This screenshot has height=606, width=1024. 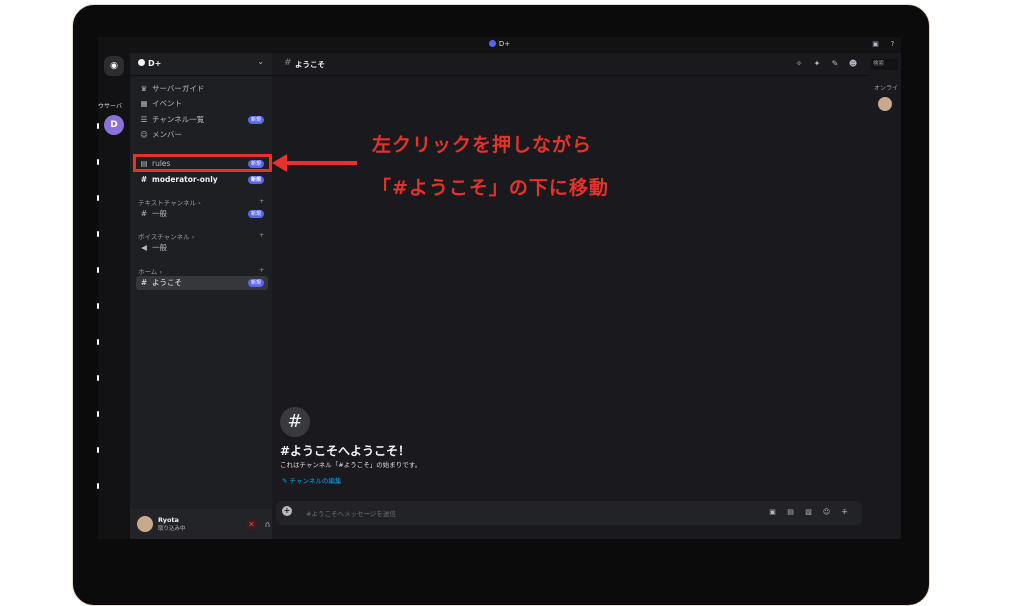 What do you see at coordinates (141, 62) in the screenshot?
I see `server-badge-icon` at bounding box center [141, 62].